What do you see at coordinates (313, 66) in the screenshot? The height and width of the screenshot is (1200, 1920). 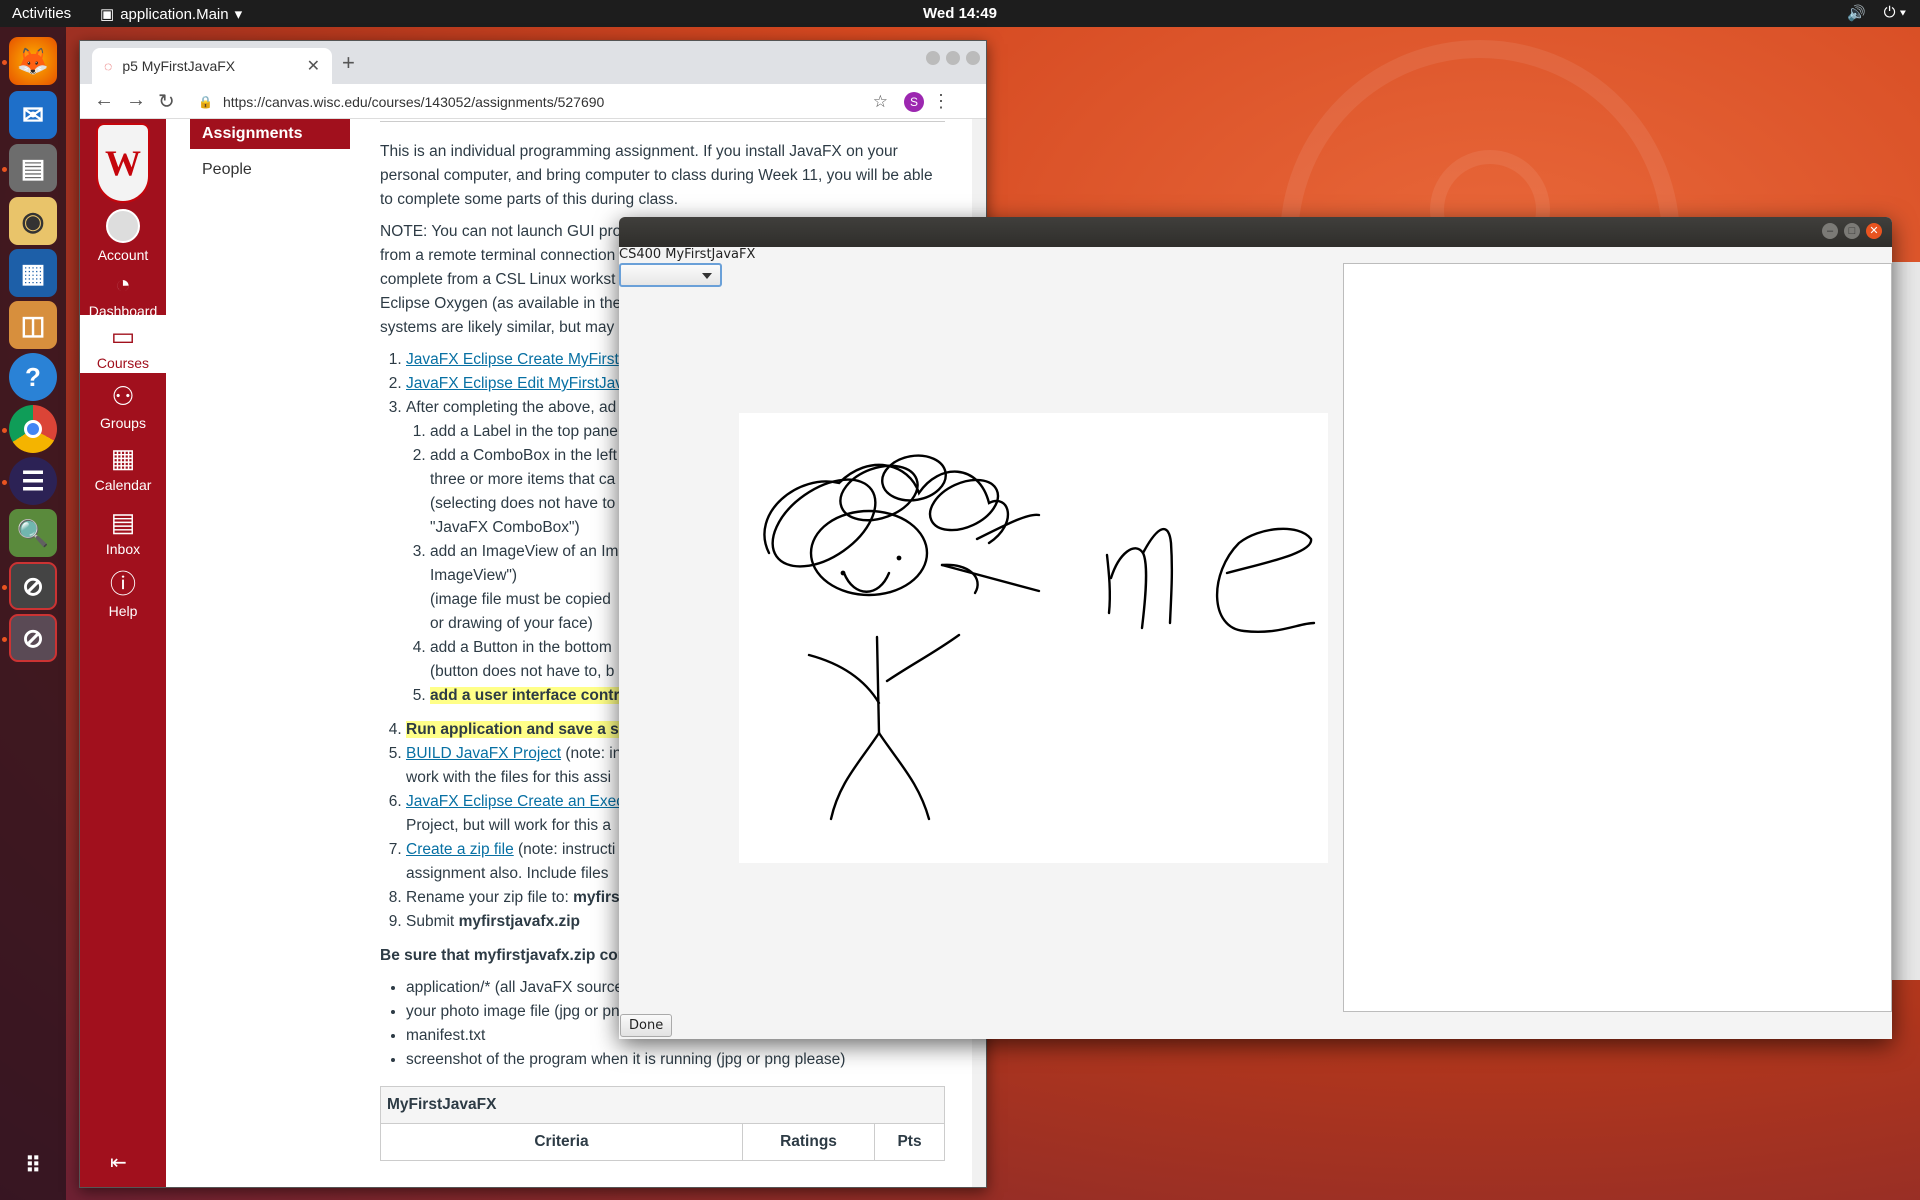 I see `close-tab-icon: ✕` at bounding box center [313, 66].